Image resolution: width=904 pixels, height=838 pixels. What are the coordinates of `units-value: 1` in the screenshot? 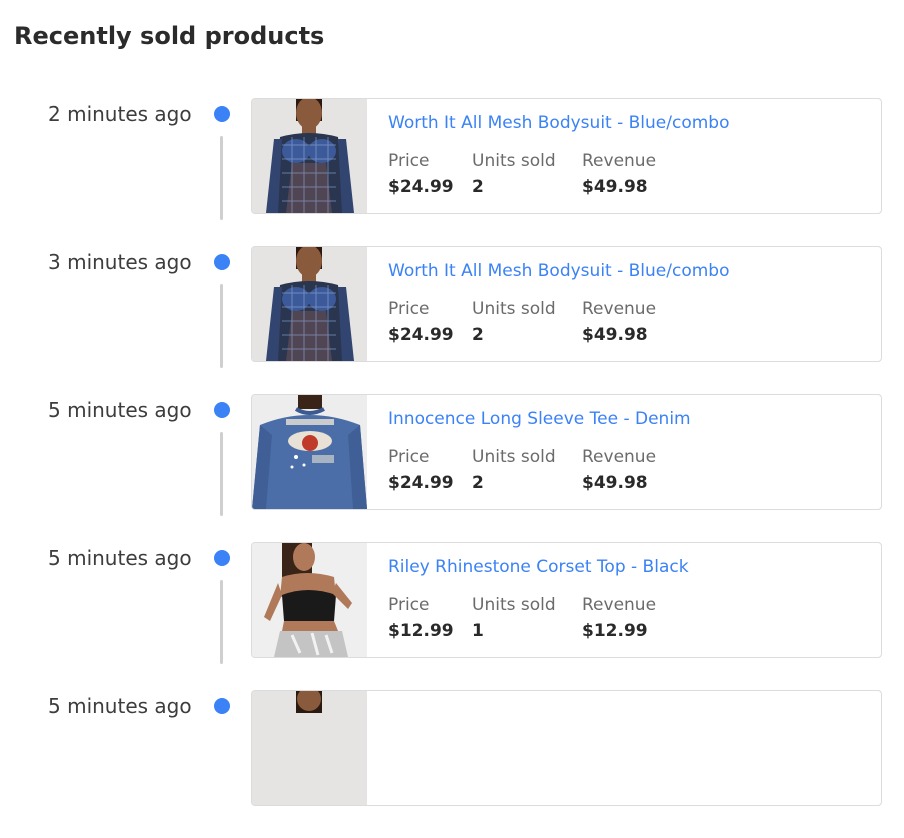 It's located at (478, 631).